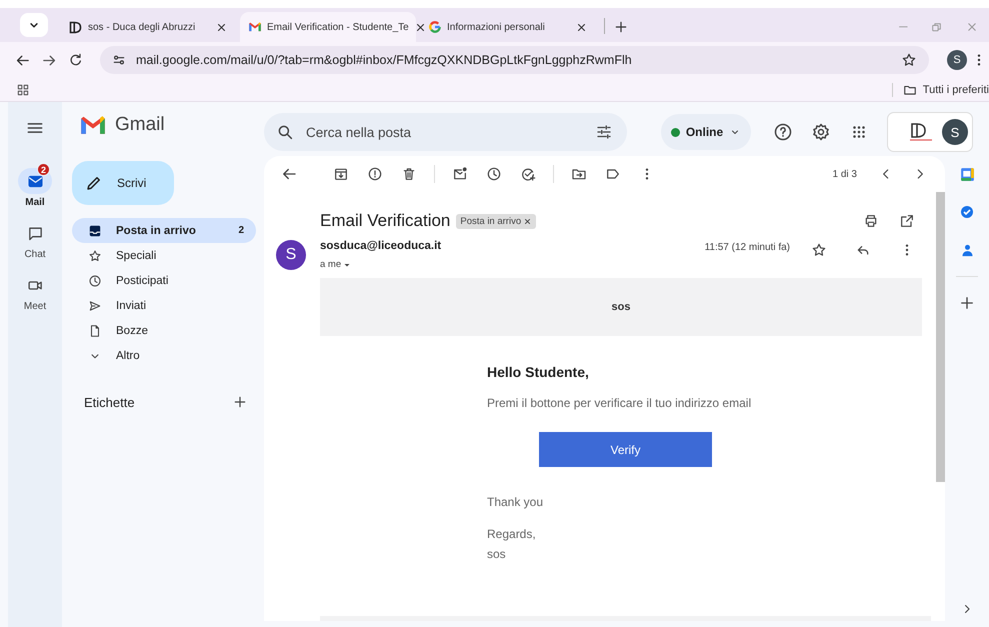  Describe the element at coordinates (497, 554) in the screenshot. I see `signature-text: sos` at that location.